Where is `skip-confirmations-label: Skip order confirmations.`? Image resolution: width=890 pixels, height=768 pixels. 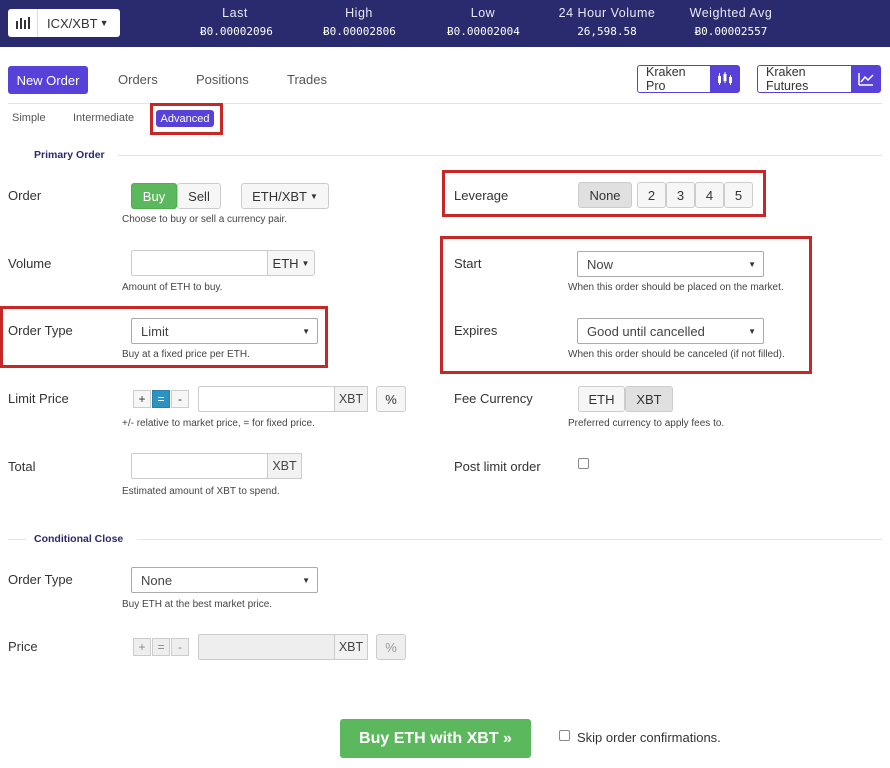
skip-confirmations-label: Skip order confirmations. is located at coordinates (649, 737).